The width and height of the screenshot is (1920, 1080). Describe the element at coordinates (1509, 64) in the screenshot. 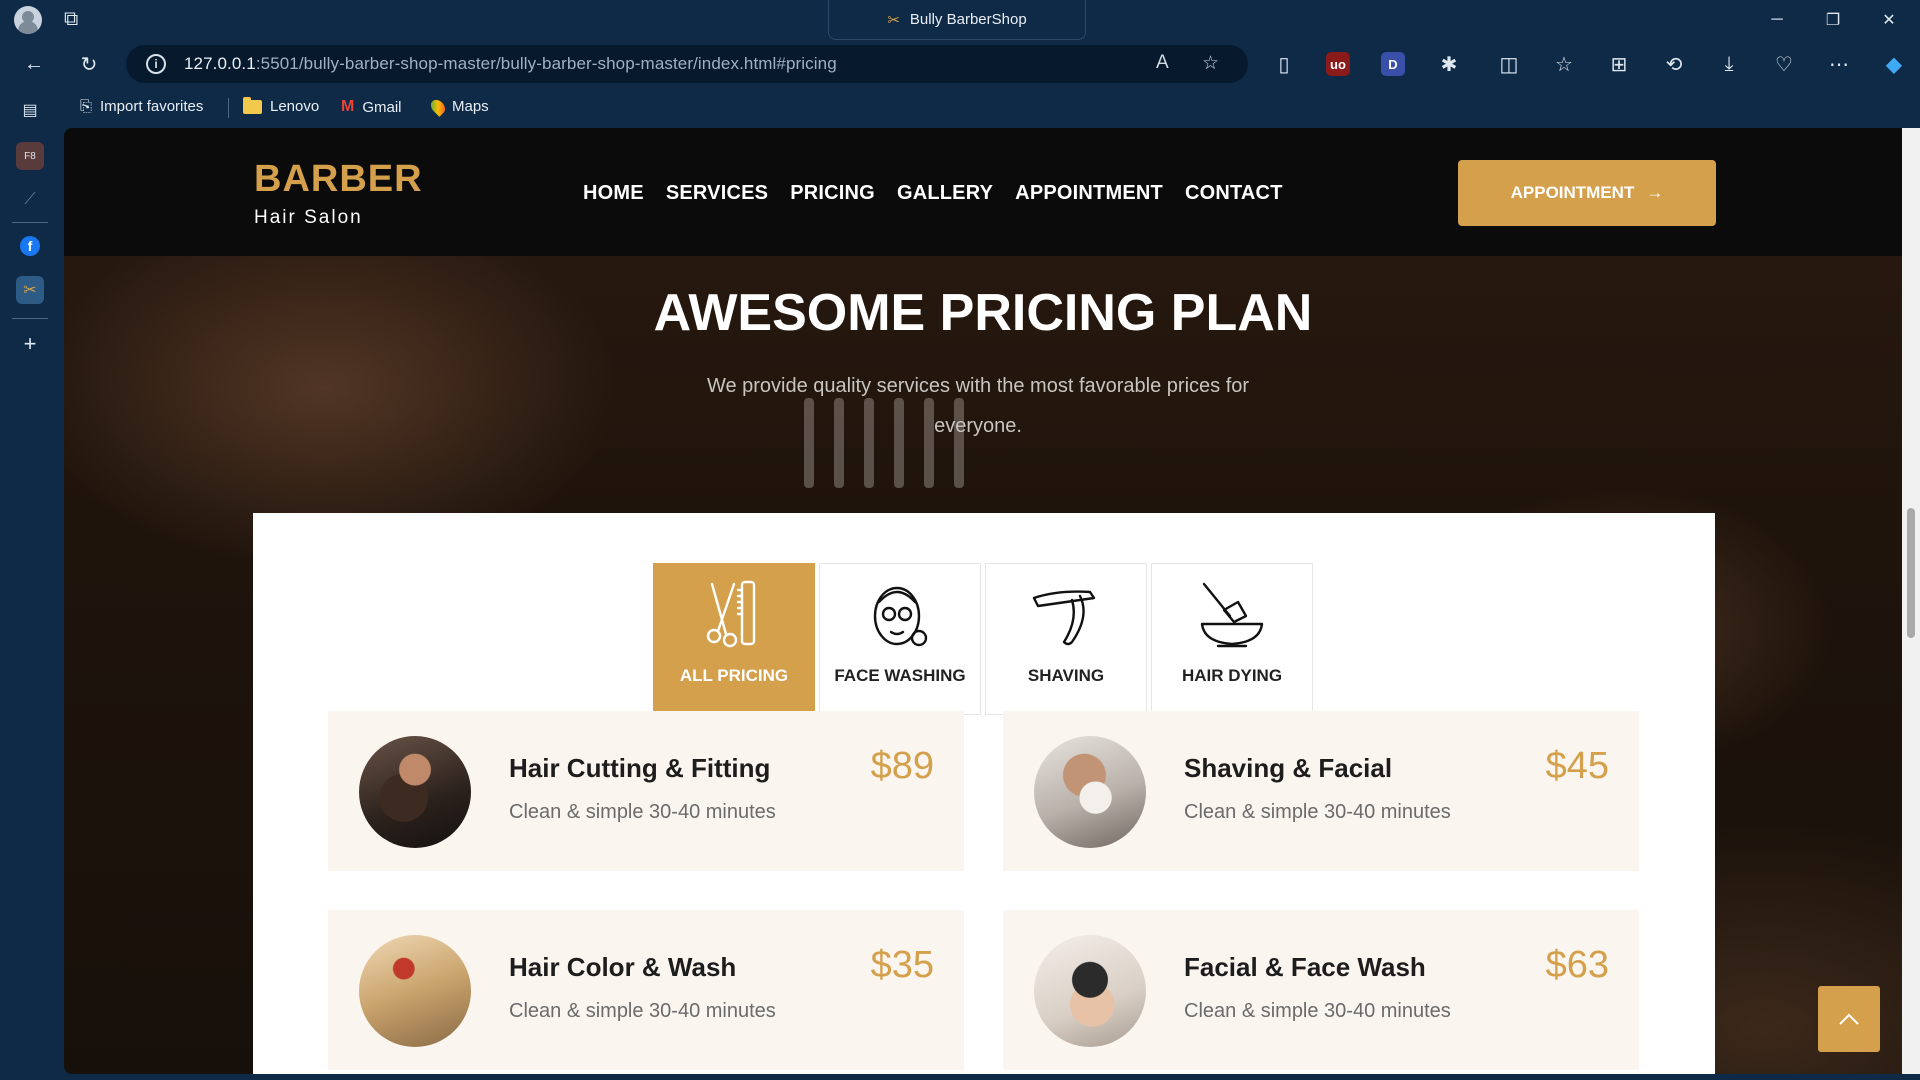

I see `split-screen-icon: ◫` at that location.